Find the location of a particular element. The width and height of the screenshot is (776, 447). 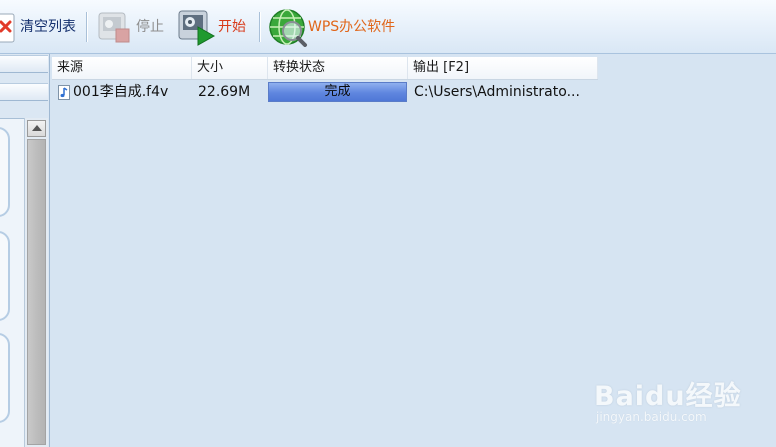

file-size: 22.69M is located at coordinates (224, 92).